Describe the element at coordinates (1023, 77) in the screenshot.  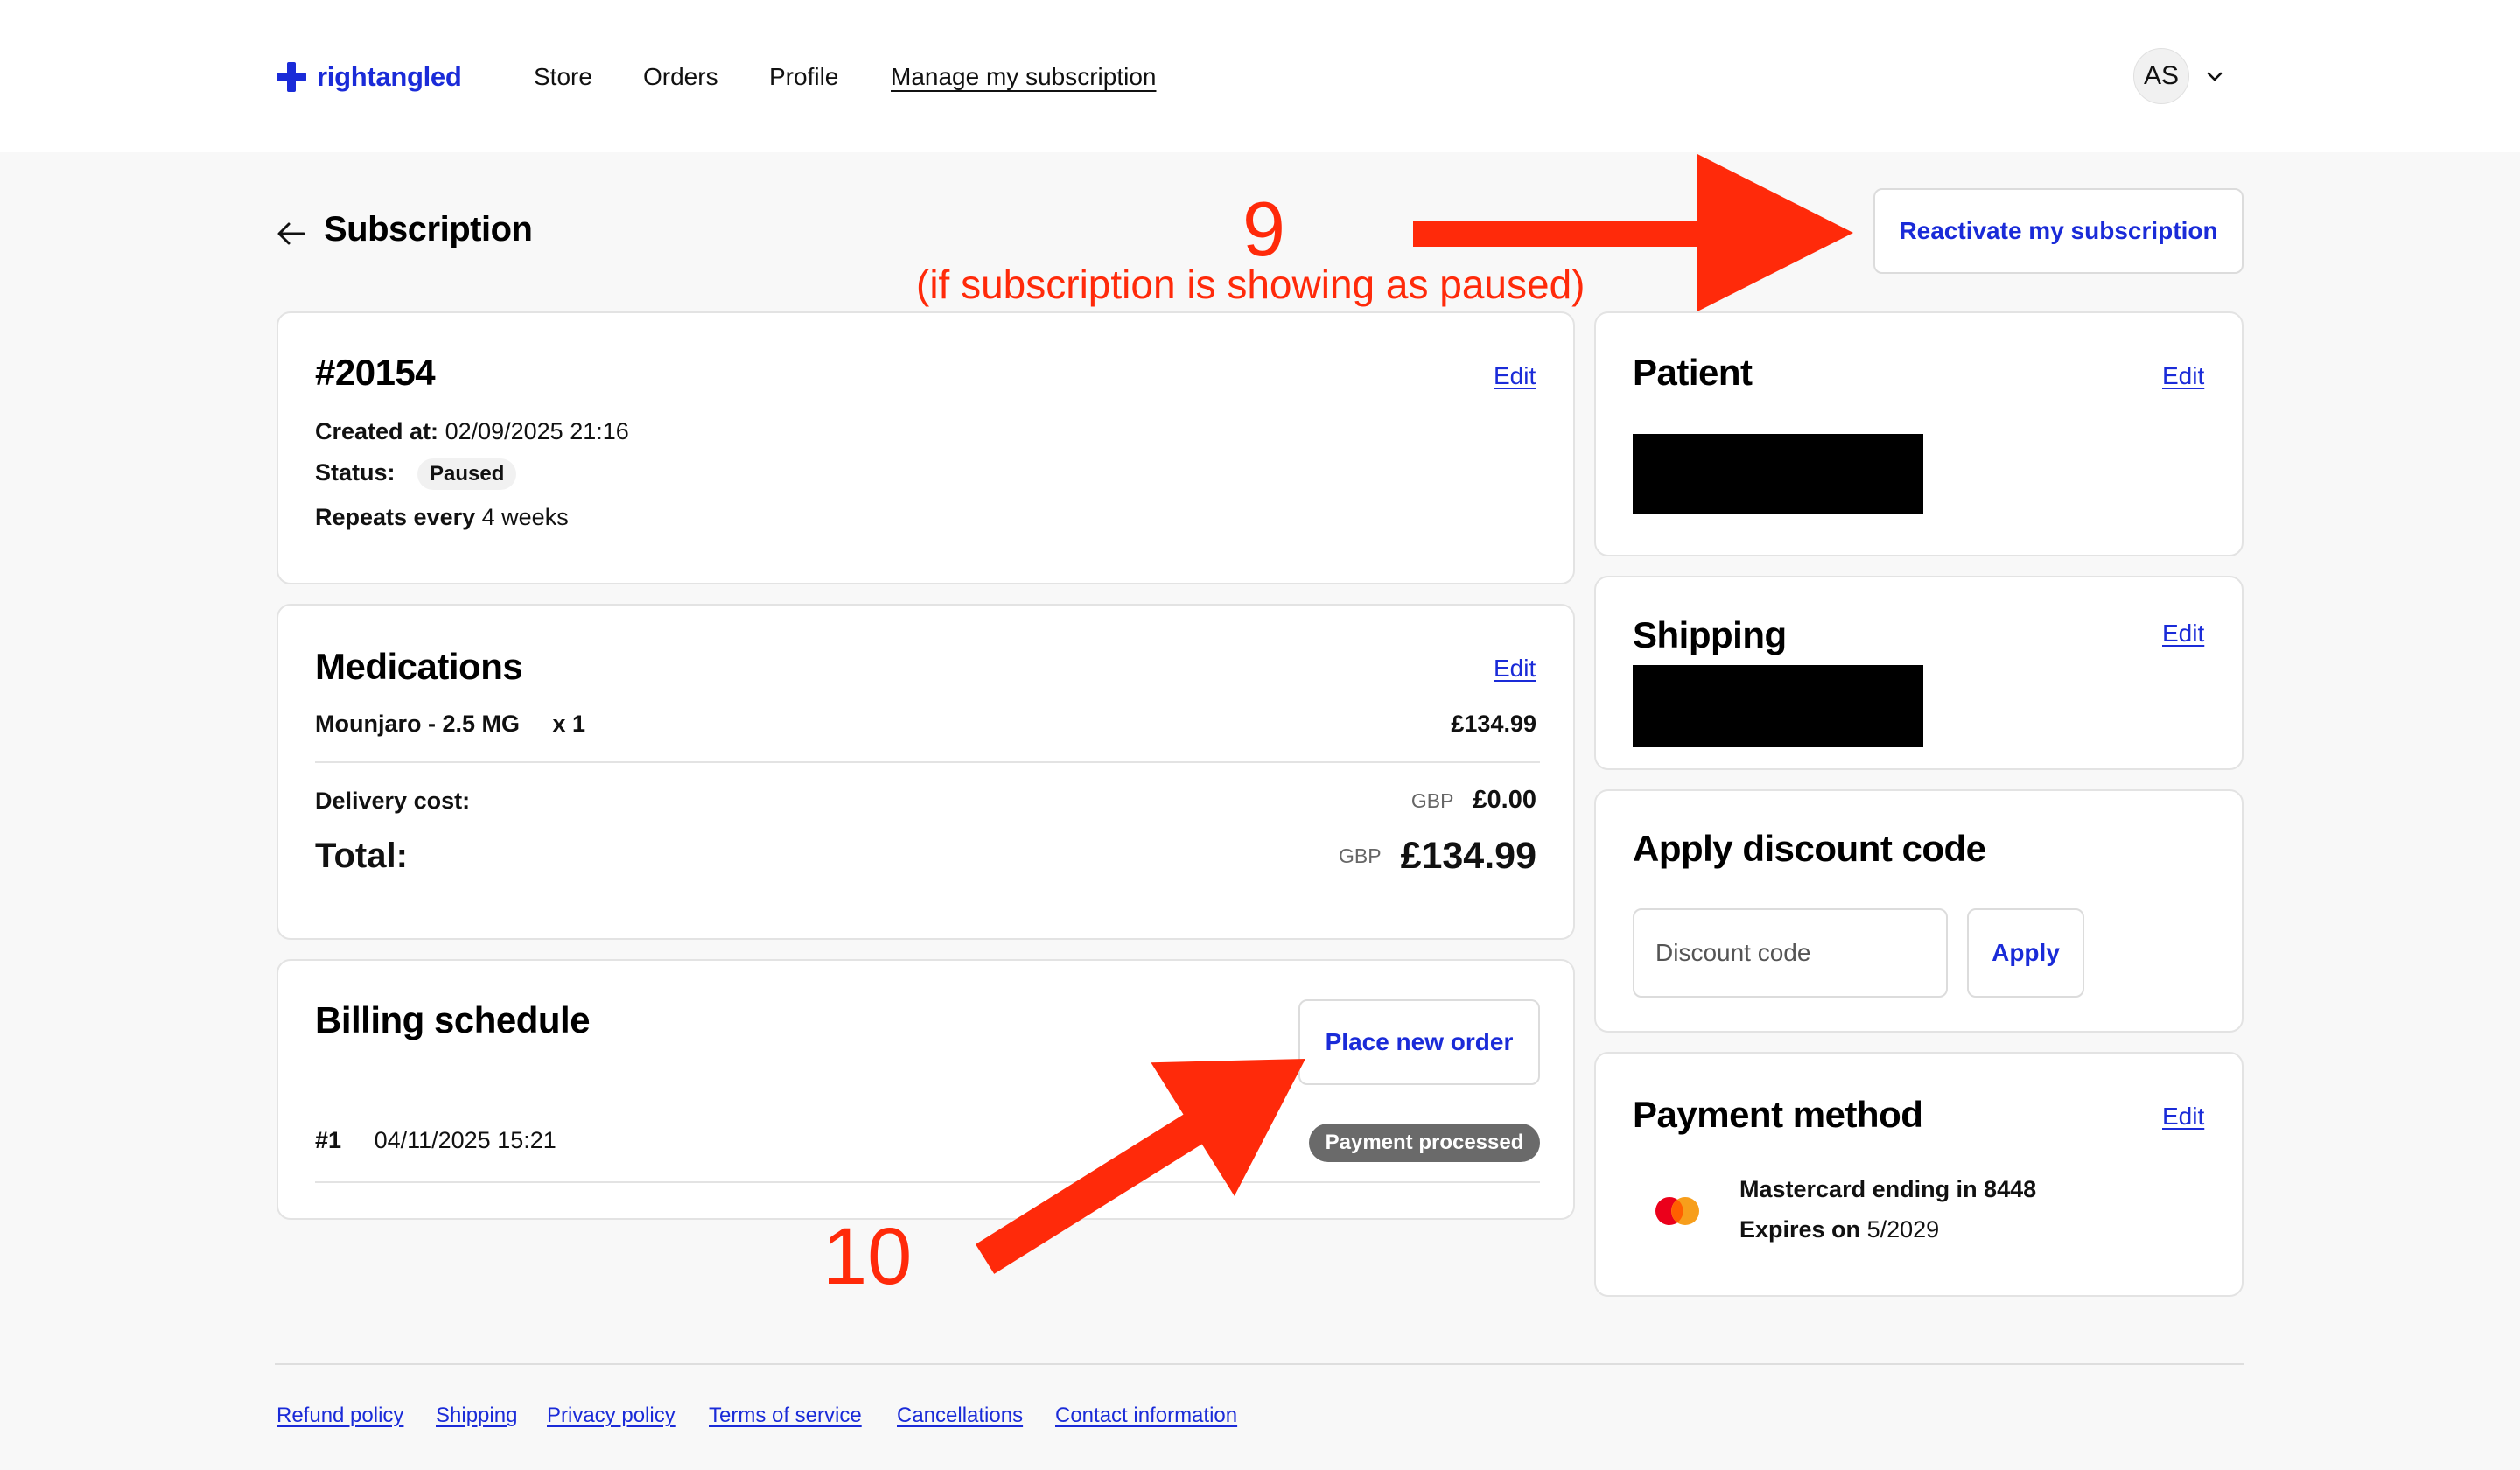
I see `nav-manage-subscription: Manage my subscription` at that location.